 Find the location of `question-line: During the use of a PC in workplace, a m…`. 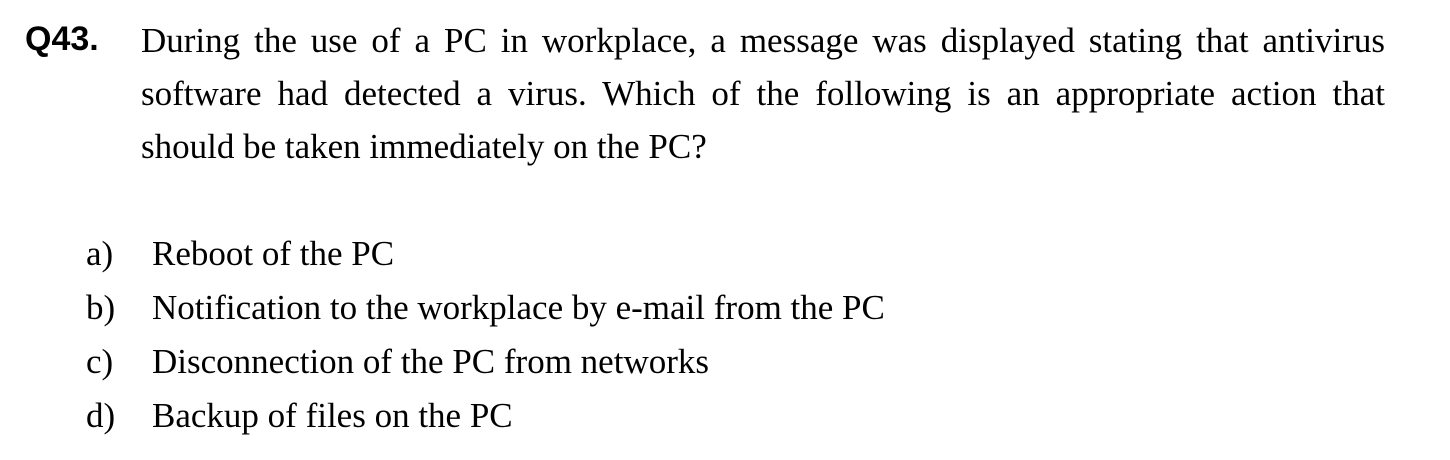

question-line: During the use of a PC in workplace, a m… is located at coordinates (763, 40).